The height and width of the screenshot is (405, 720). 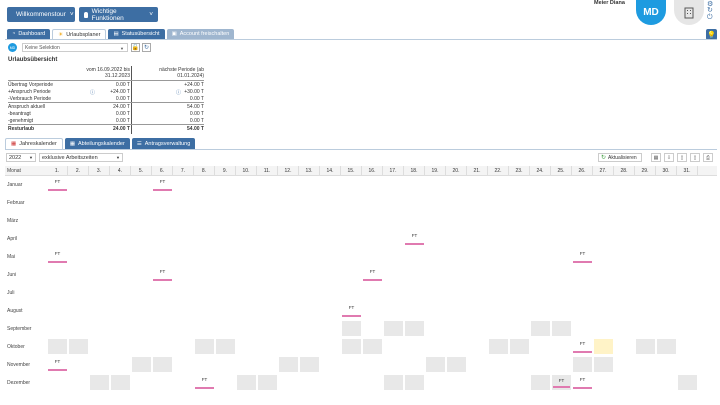 I want to click on pdf-icon: ▯, so click(x=682, y=157).